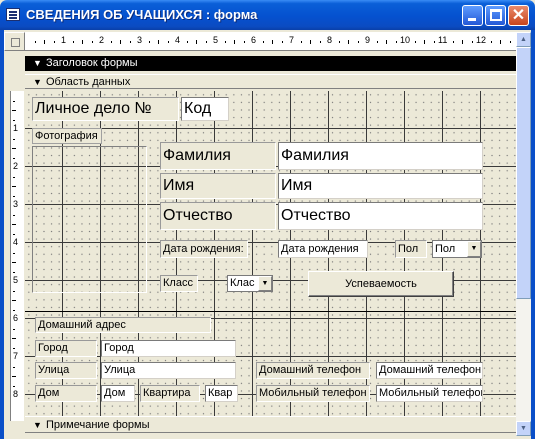  Describe the element at coordinates (218, 186) in the screenshot. I see `name-label: Имя` at that location.